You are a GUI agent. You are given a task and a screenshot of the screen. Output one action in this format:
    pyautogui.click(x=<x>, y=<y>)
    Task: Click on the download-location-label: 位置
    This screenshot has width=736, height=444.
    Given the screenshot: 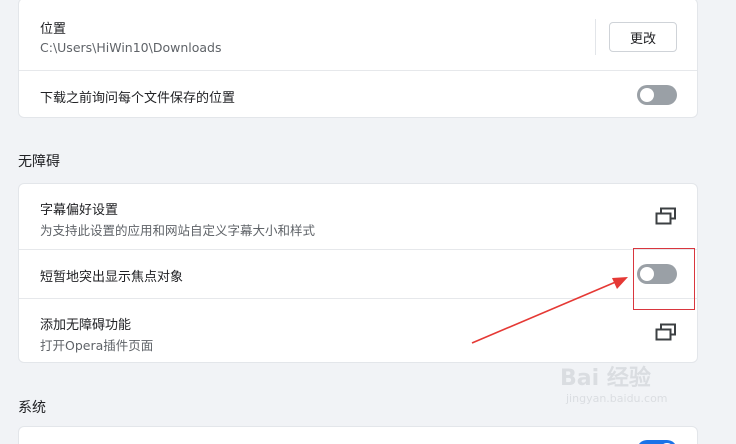 What is the action you would take?
    pyautogui.click(x=53, y=29)
    